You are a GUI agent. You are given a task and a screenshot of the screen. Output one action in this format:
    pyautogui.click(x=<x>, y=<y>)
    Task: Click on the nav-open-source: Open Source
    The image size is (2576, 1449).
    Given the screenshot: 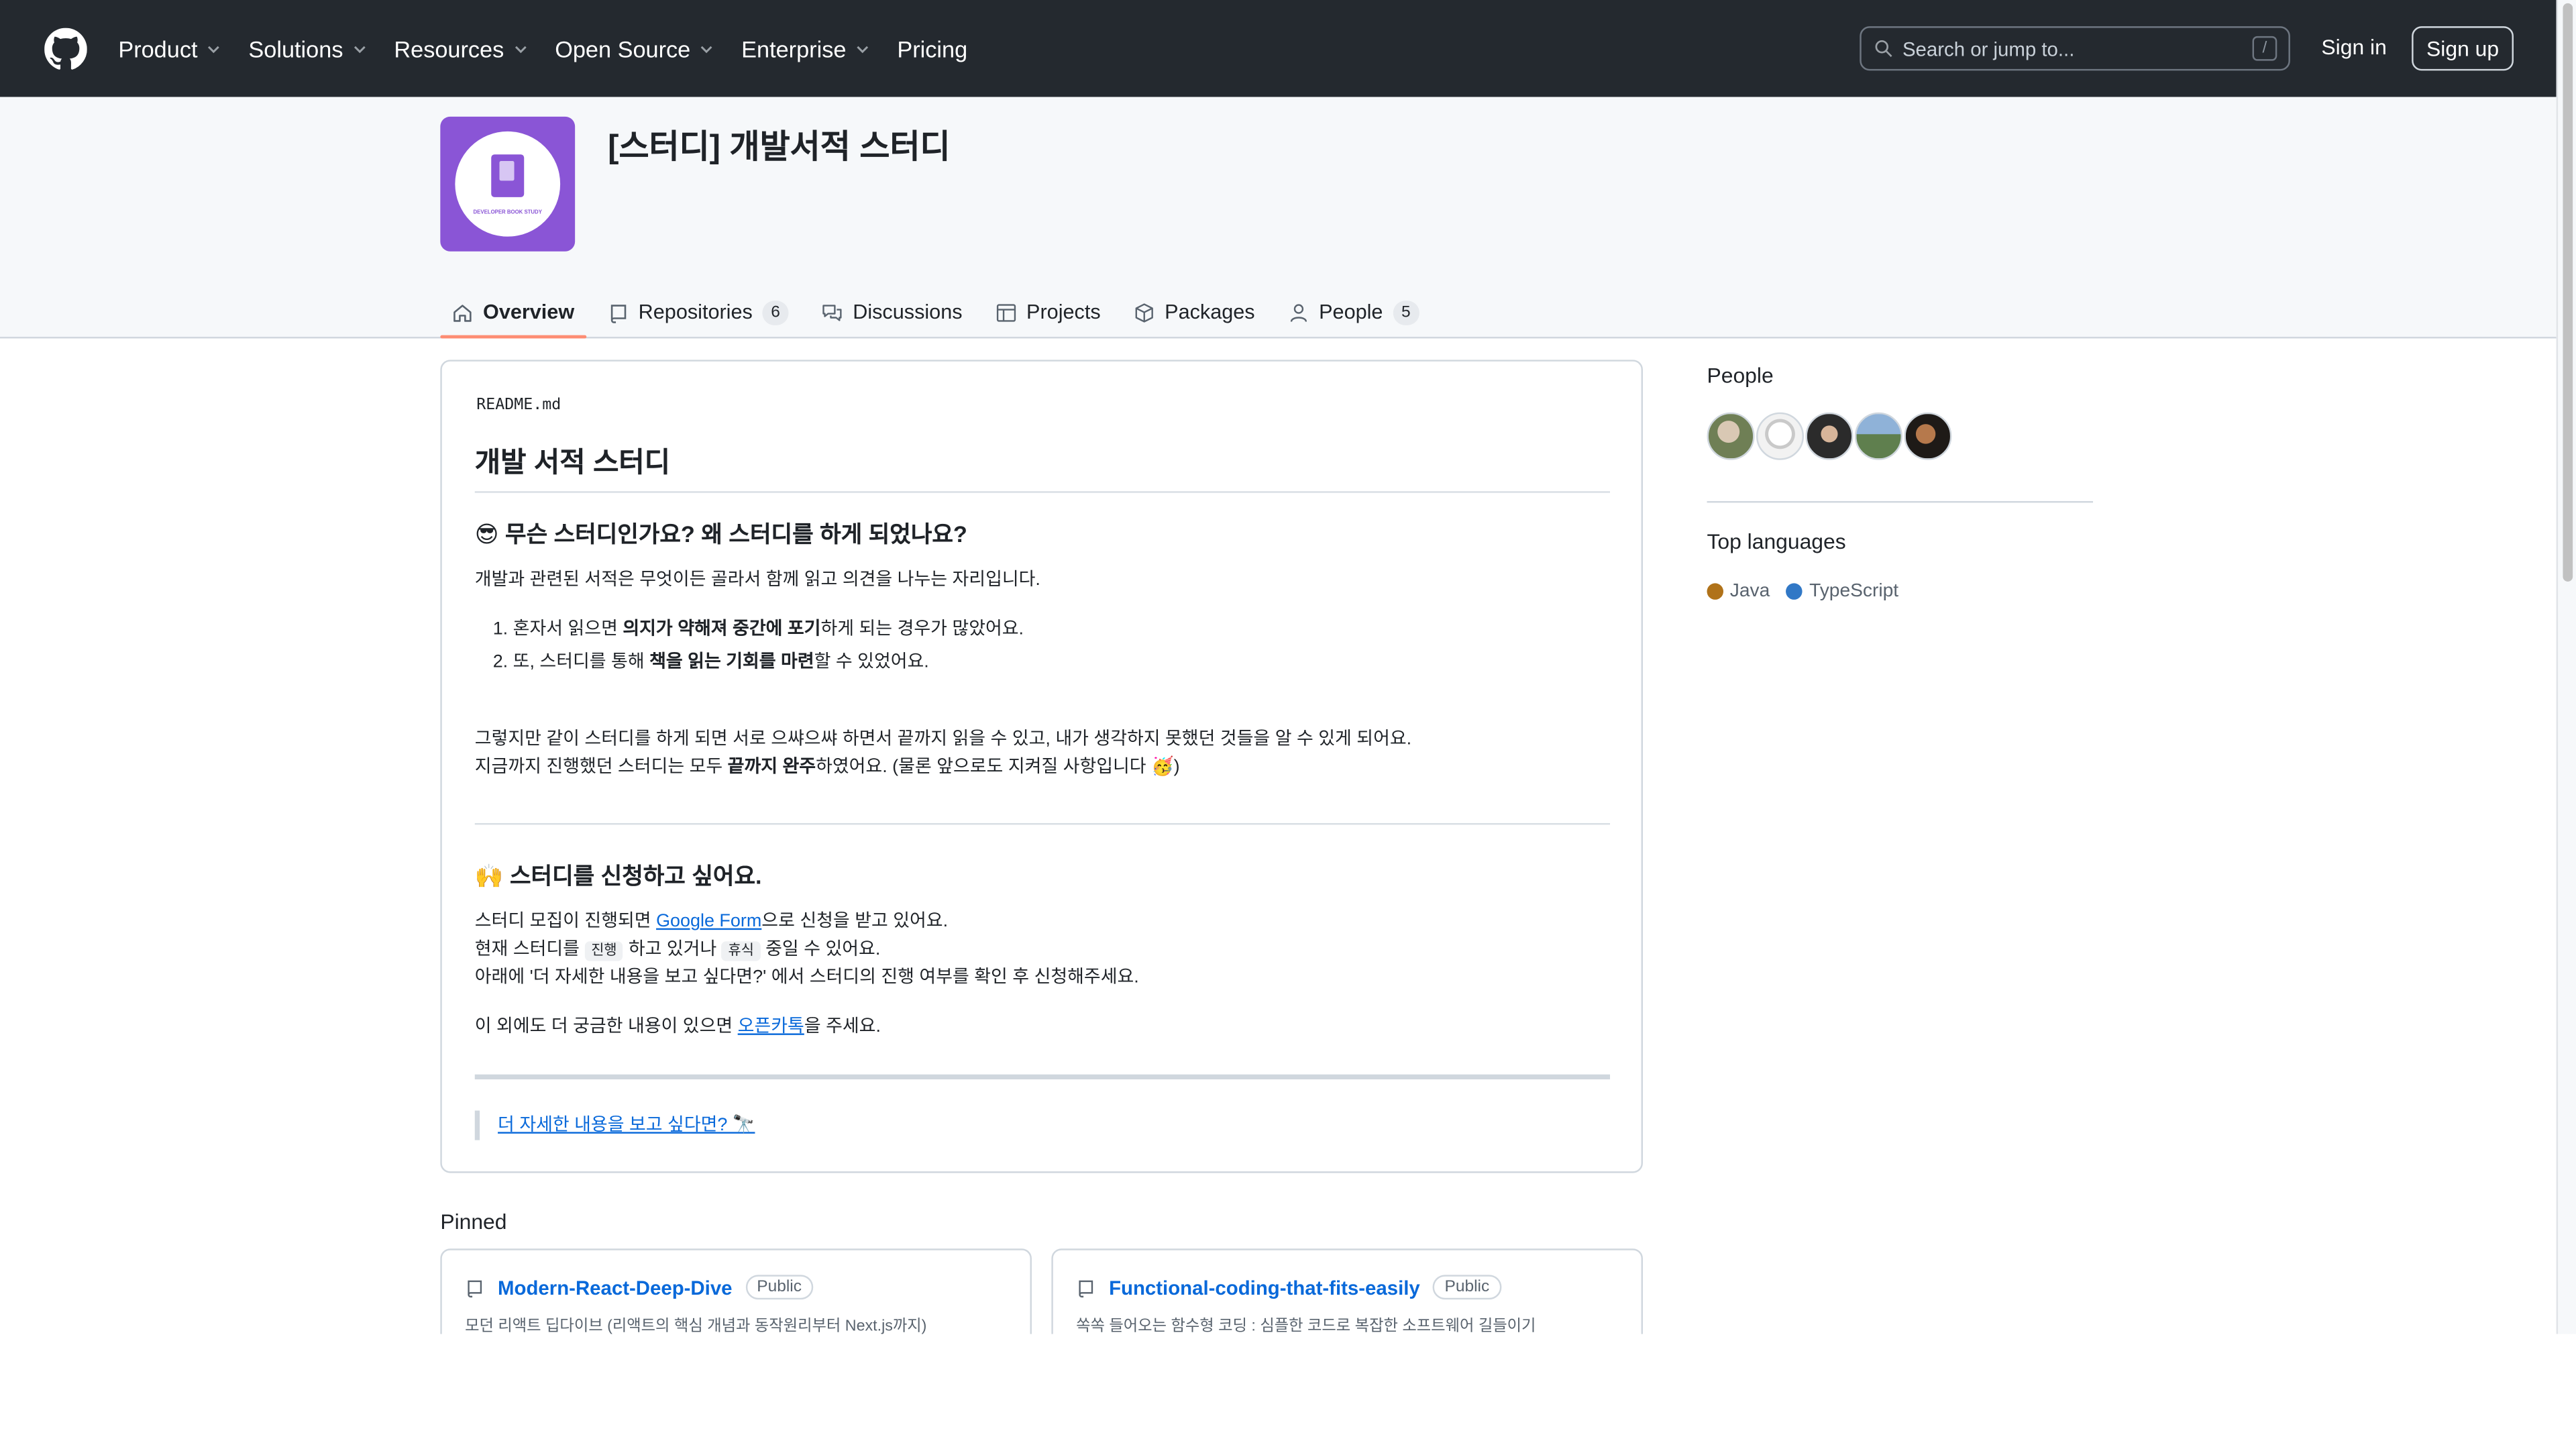 What is the action you would take?
    pyautogui.click(x=635, y=49)
    